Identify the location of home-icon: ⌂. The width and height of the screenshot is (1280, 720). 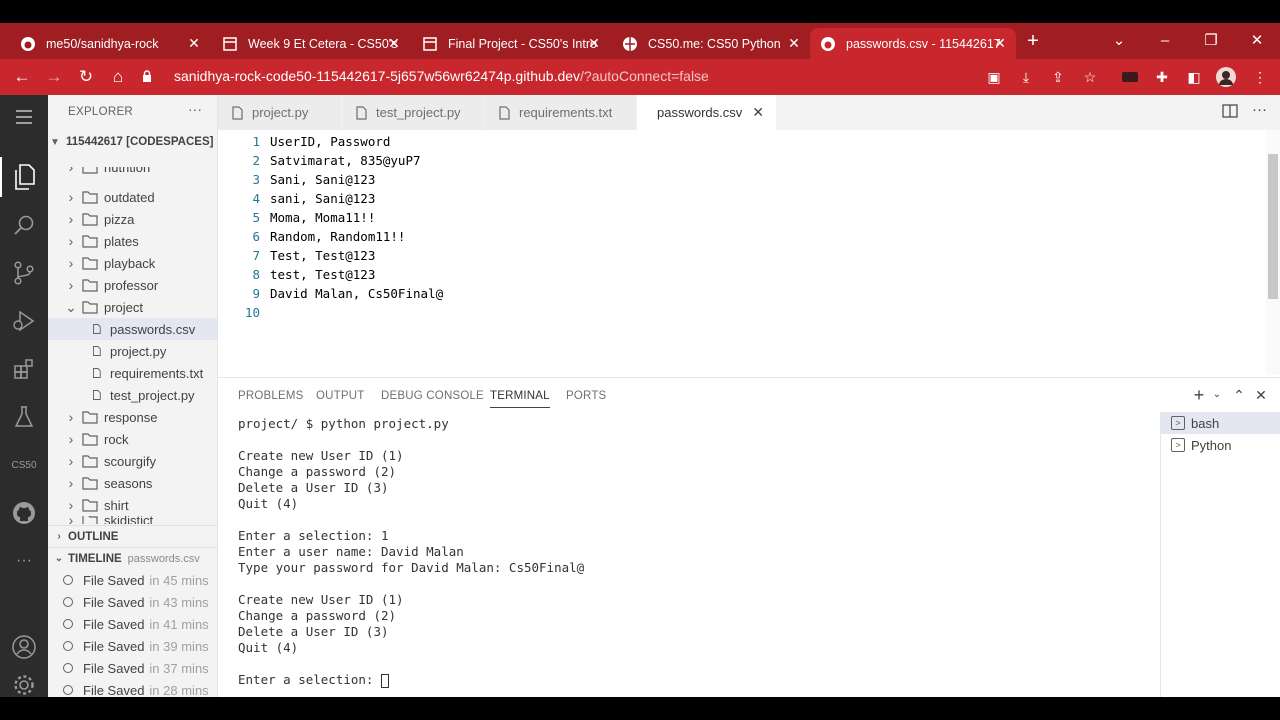
(118, 77).